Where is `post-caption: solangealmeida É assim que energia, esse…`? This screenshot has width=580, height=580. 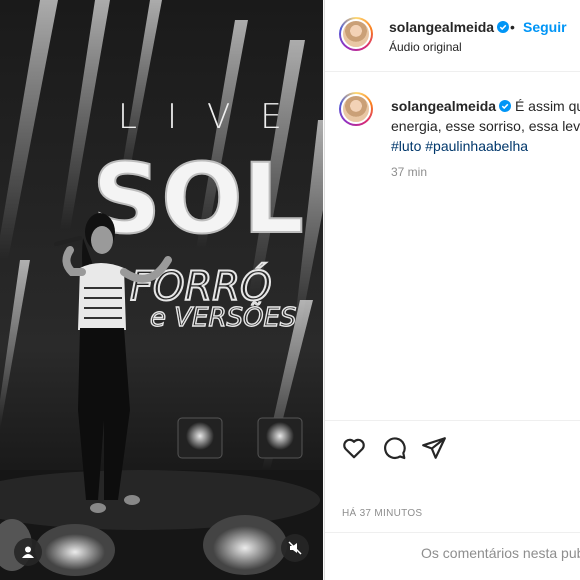
post-caption: solangealmeida É assim que energia, esse… is located at coordinates (485, 126).